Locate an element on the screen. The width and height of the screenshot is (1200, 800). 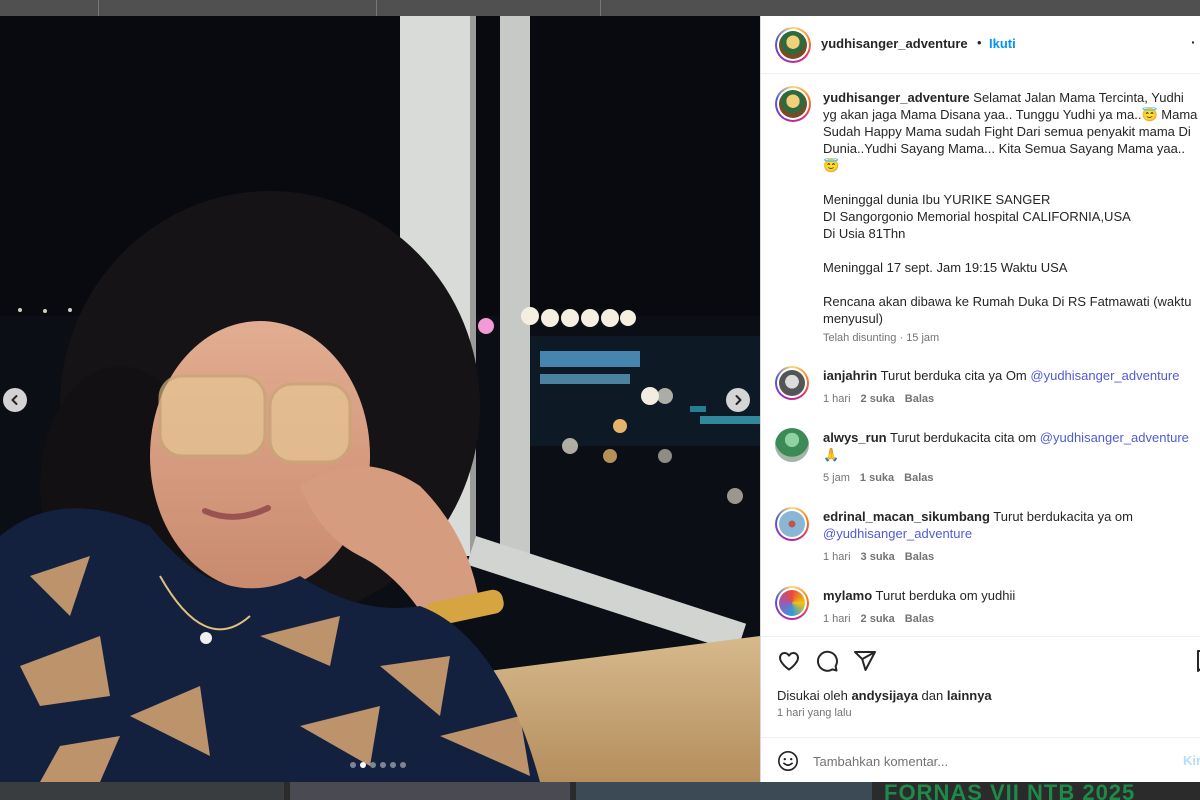
comment-text: Turut berdukacita ya om is located at coordinates (1063, 516).